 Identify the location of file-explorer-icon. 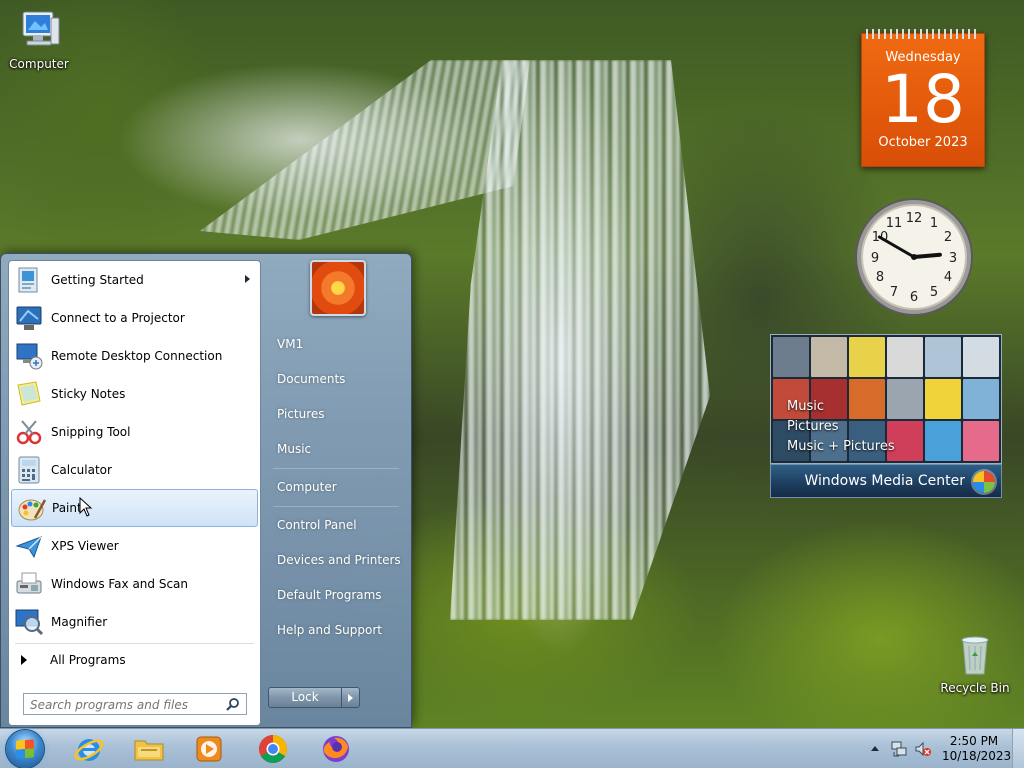
(149, 749).